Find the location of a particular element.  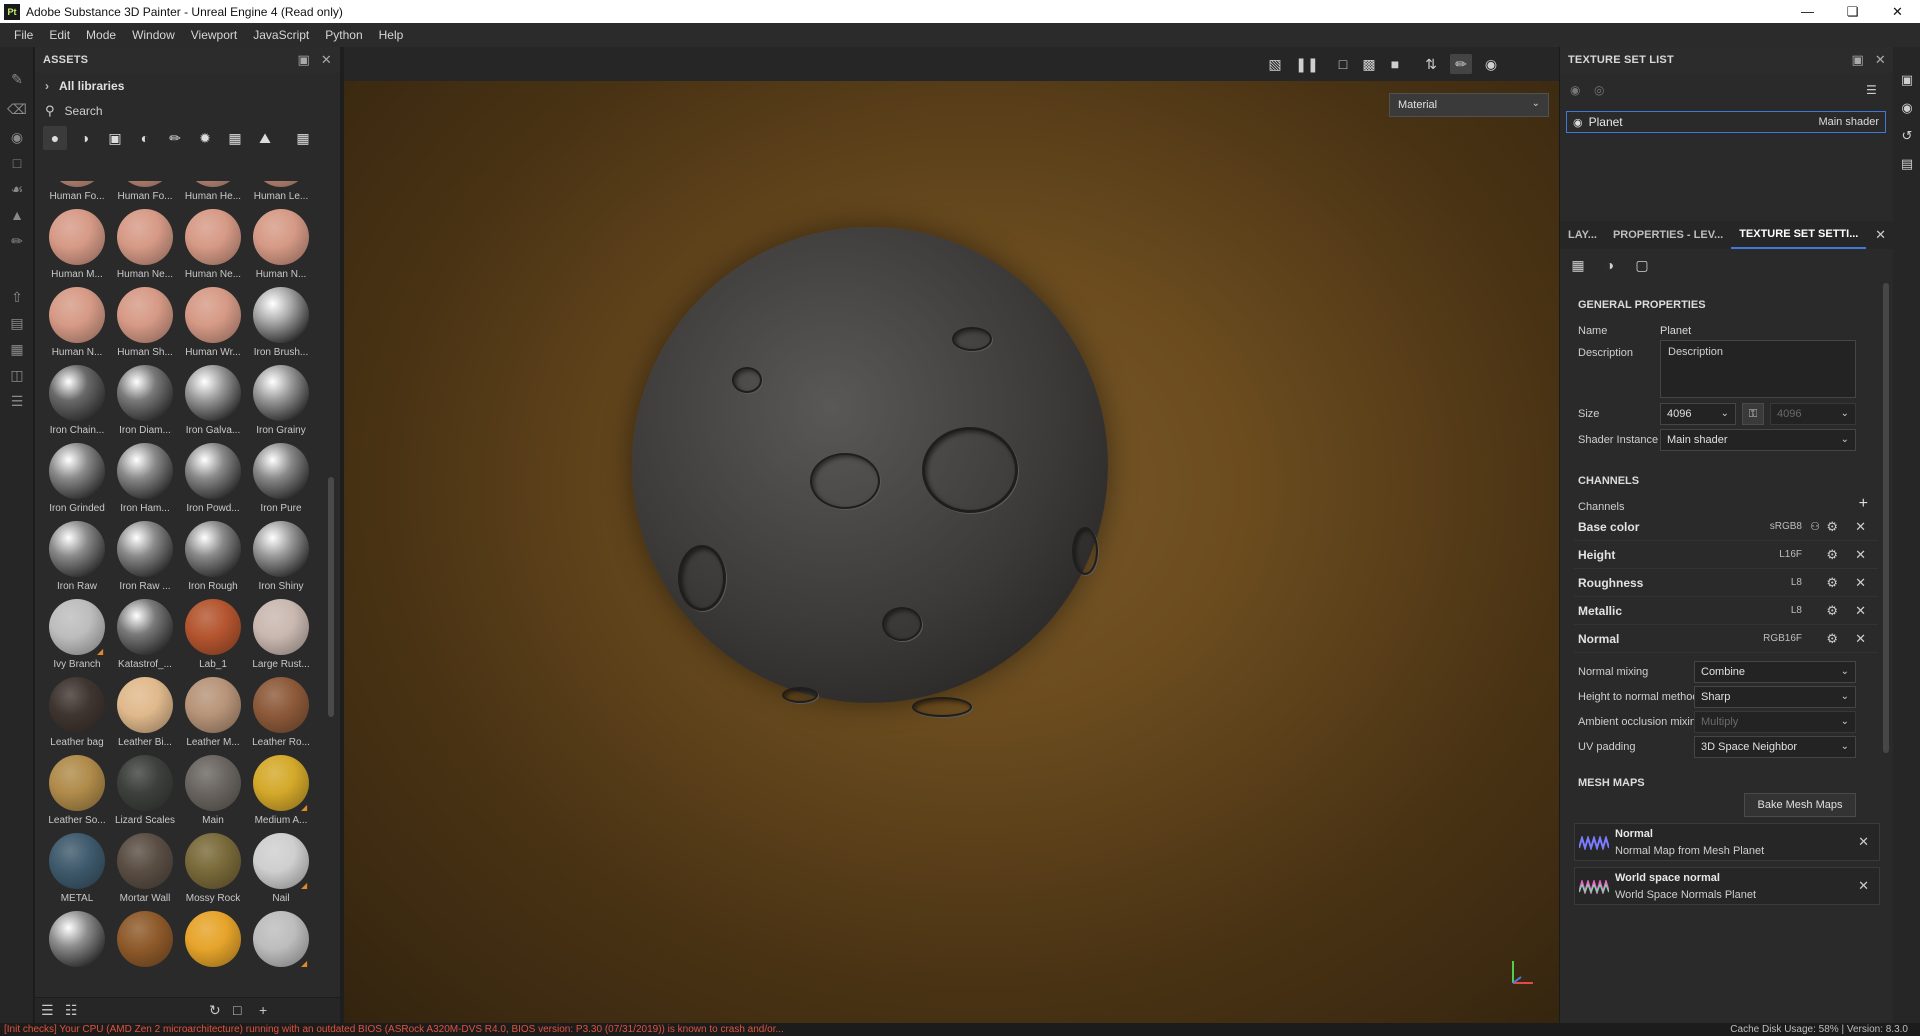

menu-javascript: JavaScript is located at coordinates (281, 35).